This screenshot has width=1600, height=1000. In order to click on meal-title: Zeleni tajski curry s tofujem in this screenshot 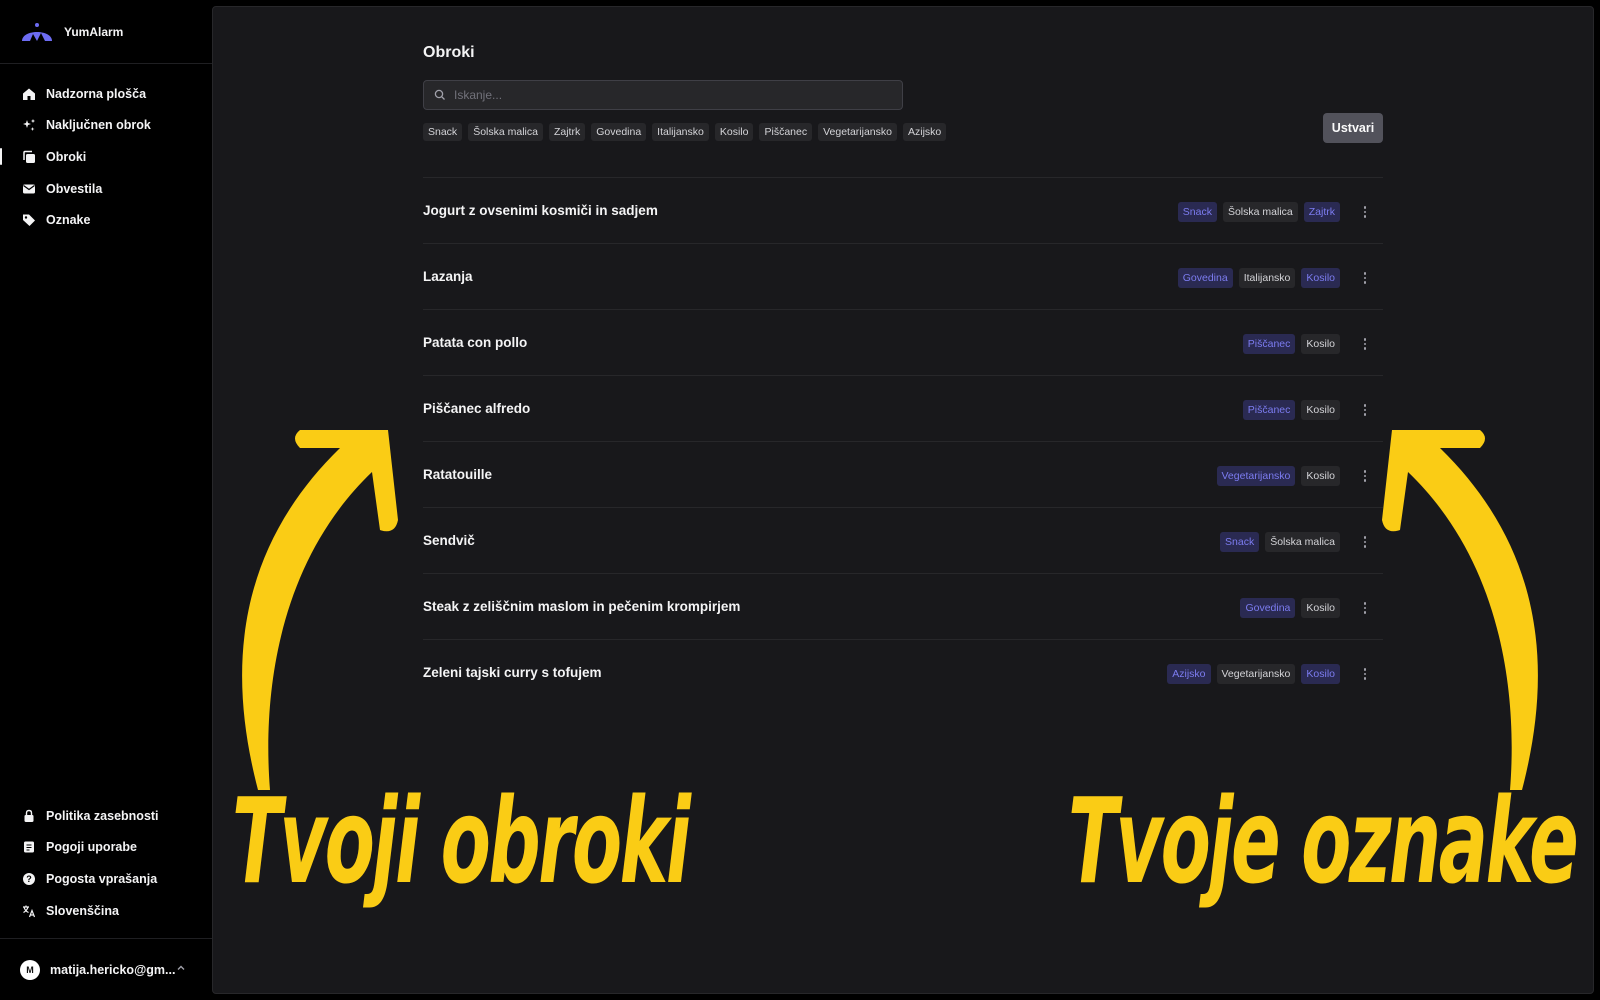, I will do `click(512, 672)`.